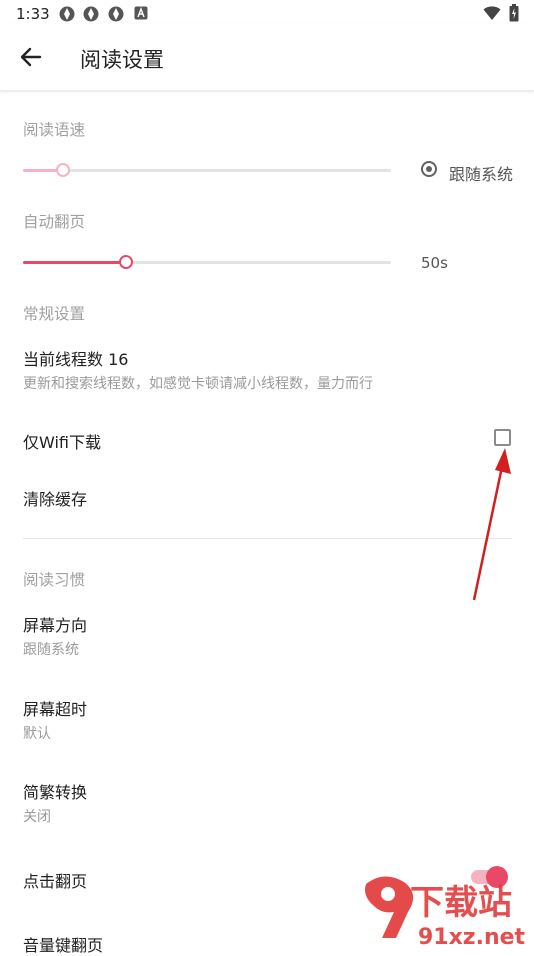 This screenshot has height=956, width=534. Describe the element at coordinates (63, 169) in the screenshot. I see `reading-speed-slider-thumb` at that location.